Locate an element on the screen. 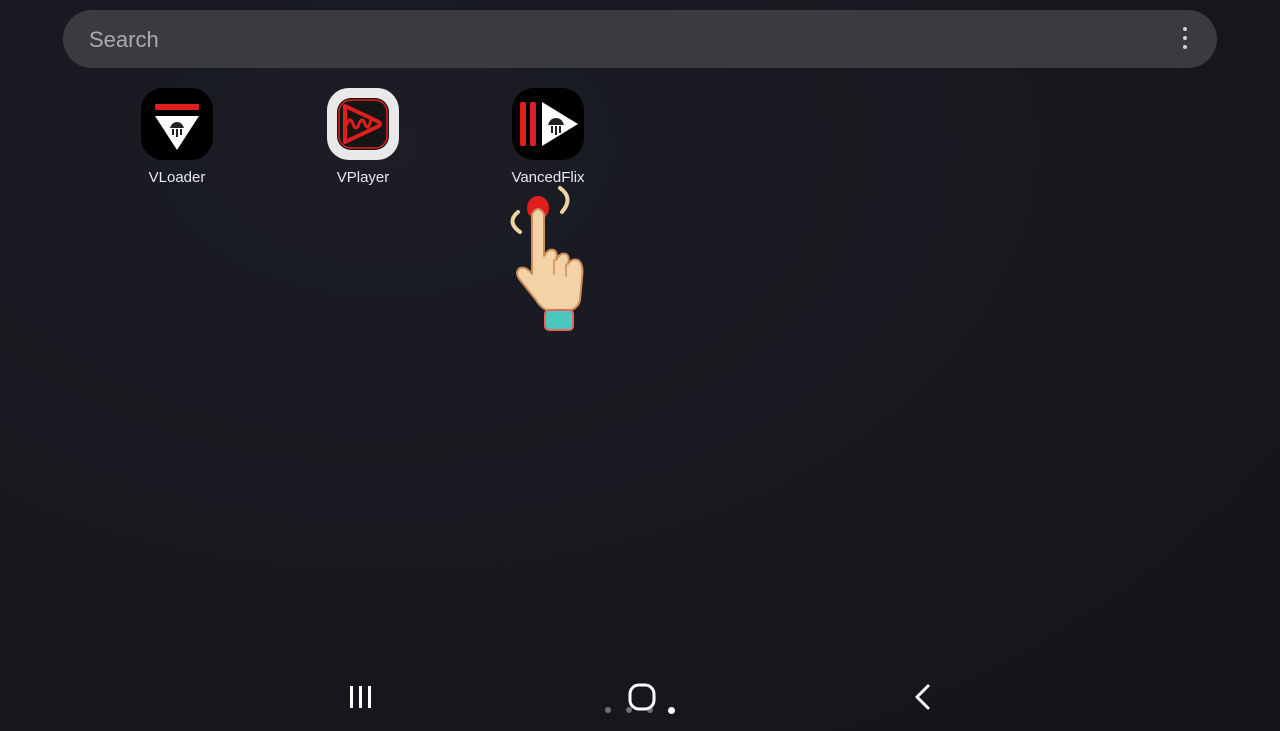 Image resolution: width=1280 pixels, height=731 pixels. vplayer-app-icon is located at coordinates (363, 124).